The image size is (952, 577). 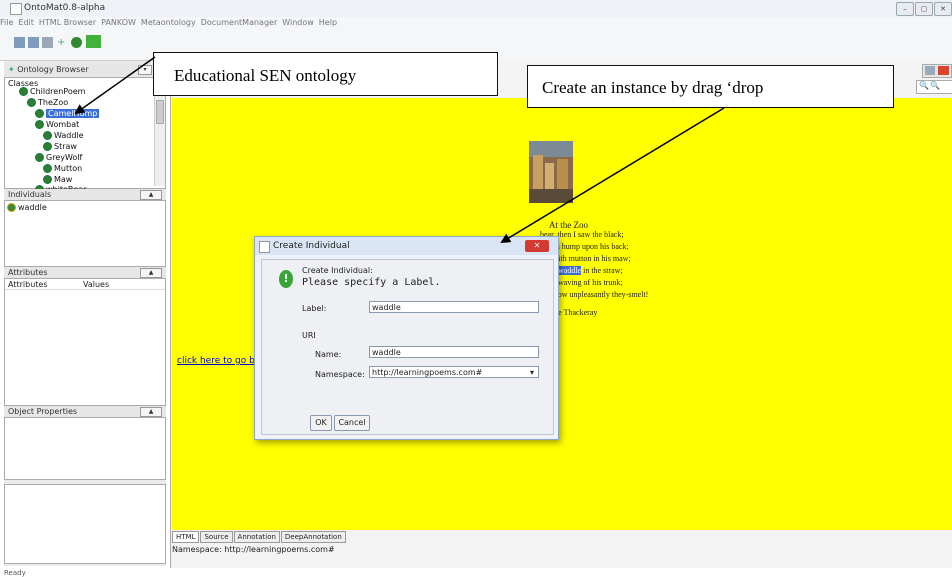 What do you see at coordinates (115, 85) in the screenshot?
I see `ontology-arrow` at bounding box center [115, 85].